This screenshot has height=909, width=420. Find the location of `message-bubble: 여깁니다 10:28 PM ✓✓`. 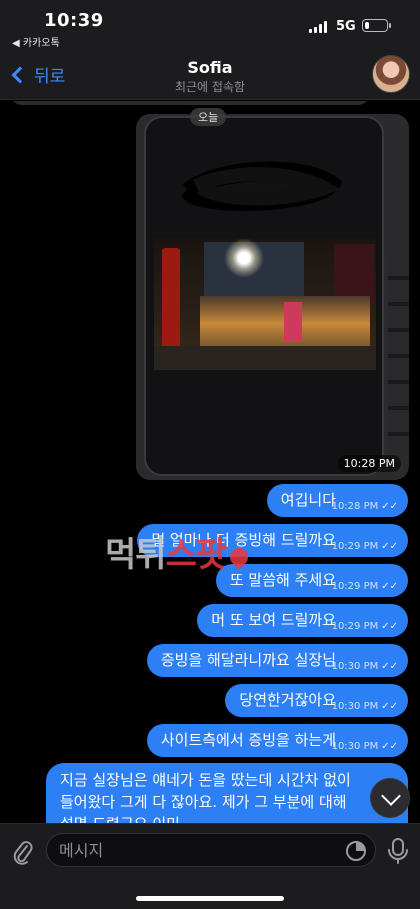

message-bubble: 여깁니다 10:28 PM ✓✓ is located at coordinates (337, 500).